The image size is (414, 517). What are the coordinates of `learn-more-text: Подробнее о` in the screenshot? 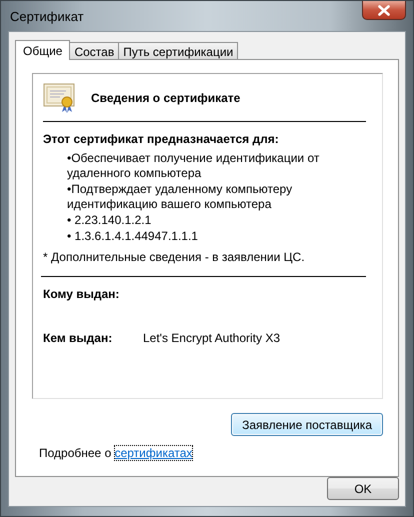 It's located at (75, 453).